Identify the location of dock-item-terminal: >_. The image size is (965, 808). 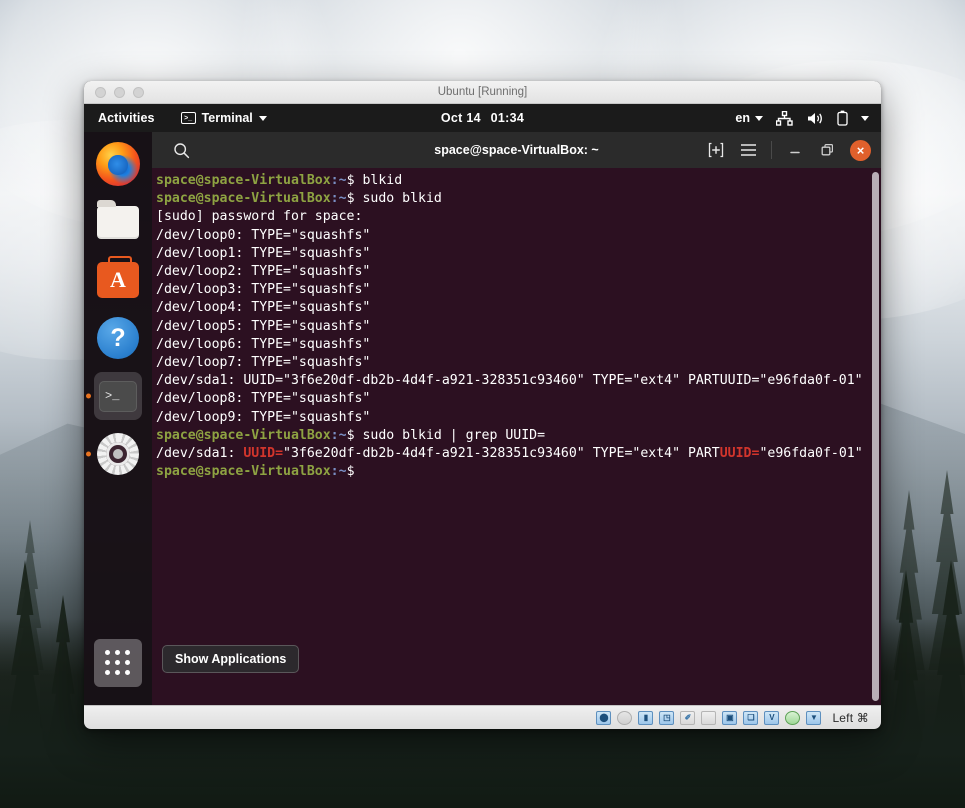
(114, 396).